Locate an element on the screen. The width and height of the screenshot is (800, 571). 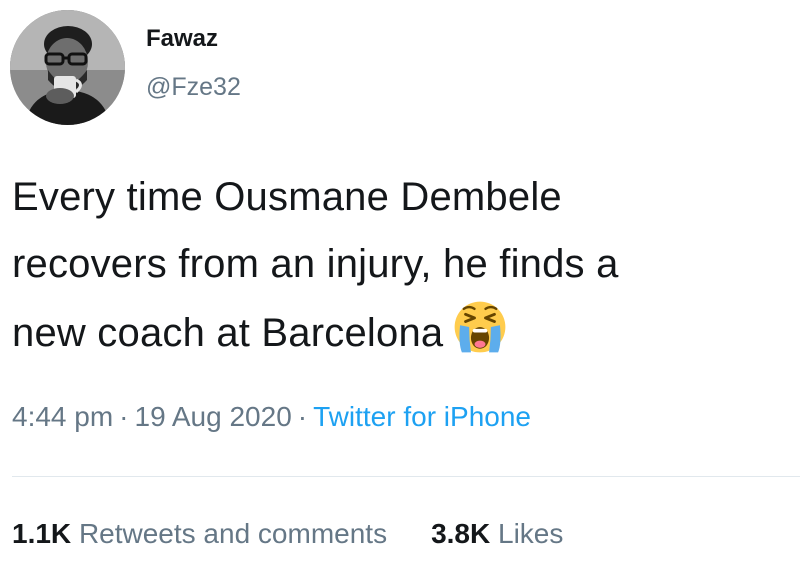
retweets-count: 1.1K is located at coordinates (42, 533).